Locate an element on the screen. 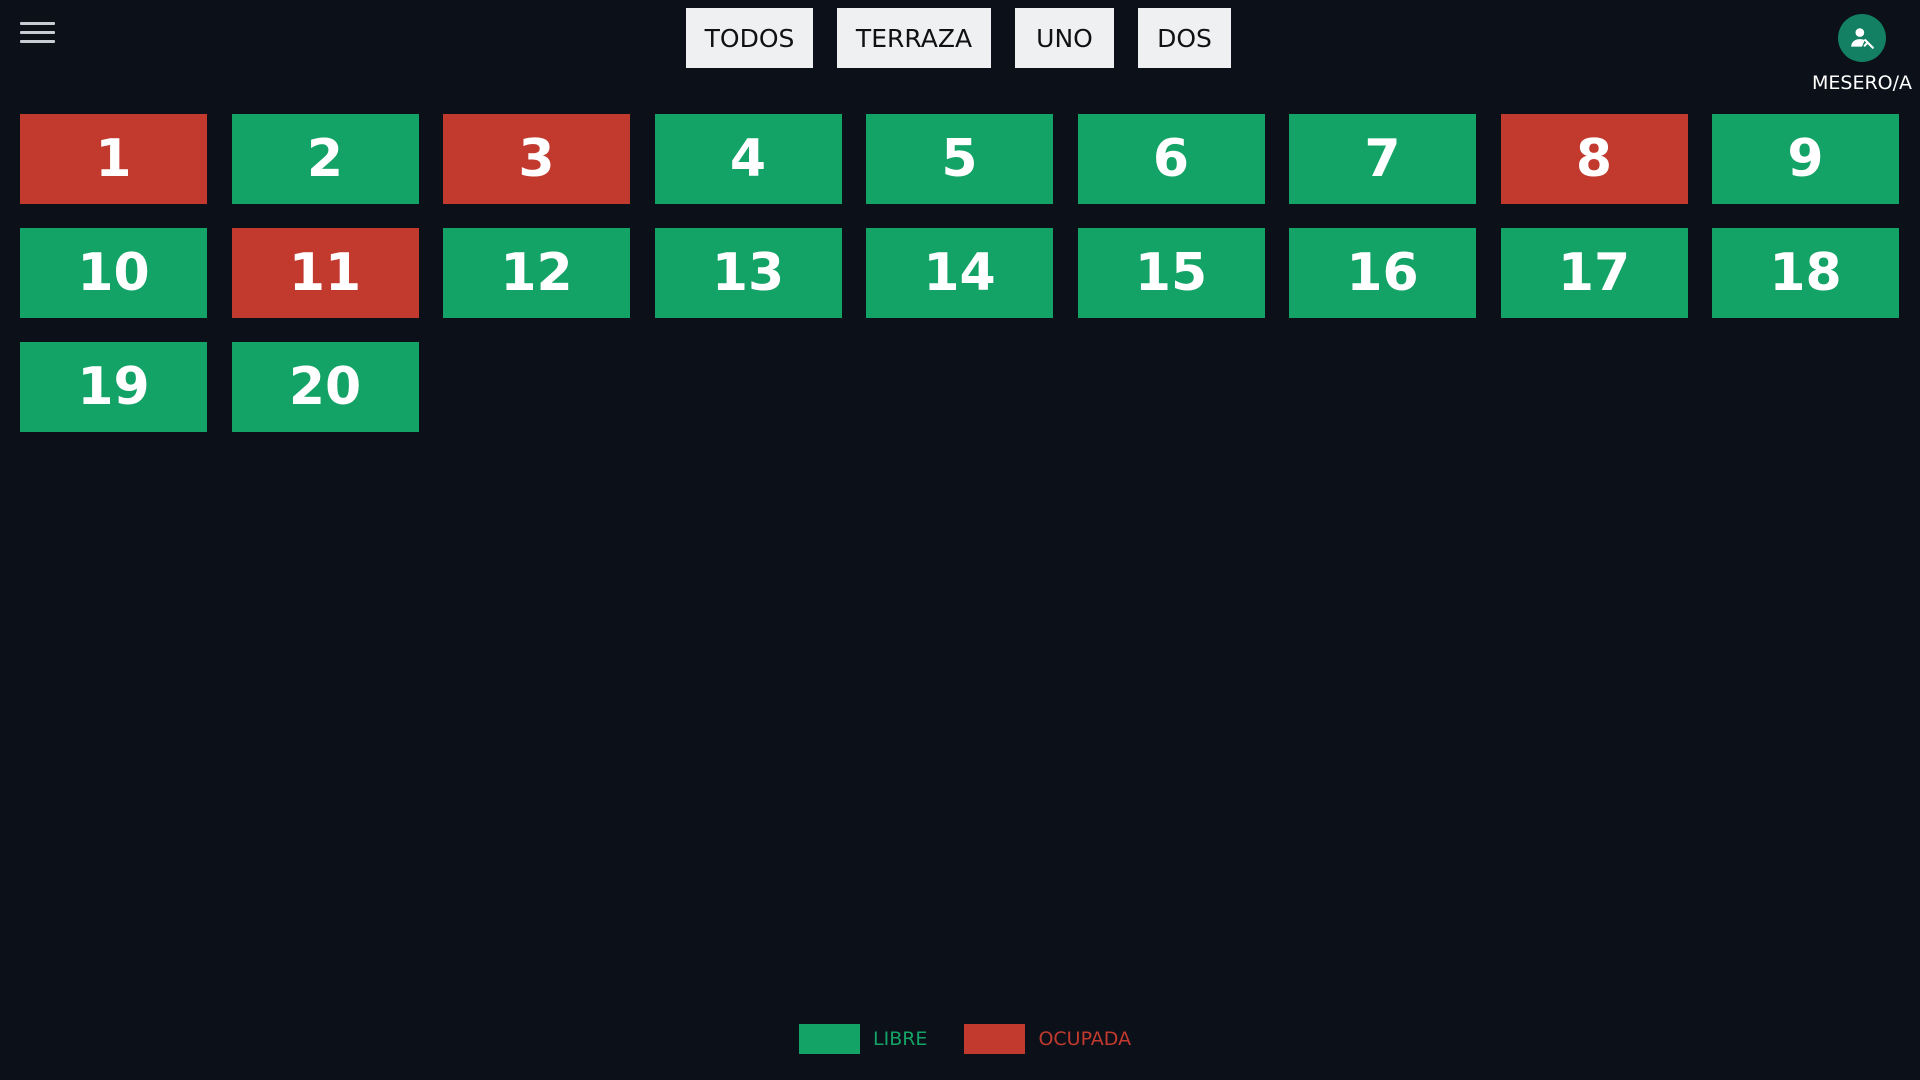 This screenshot has height=1080, width=1920. hamburger-menu-icon is located at coordinates (42, 32).